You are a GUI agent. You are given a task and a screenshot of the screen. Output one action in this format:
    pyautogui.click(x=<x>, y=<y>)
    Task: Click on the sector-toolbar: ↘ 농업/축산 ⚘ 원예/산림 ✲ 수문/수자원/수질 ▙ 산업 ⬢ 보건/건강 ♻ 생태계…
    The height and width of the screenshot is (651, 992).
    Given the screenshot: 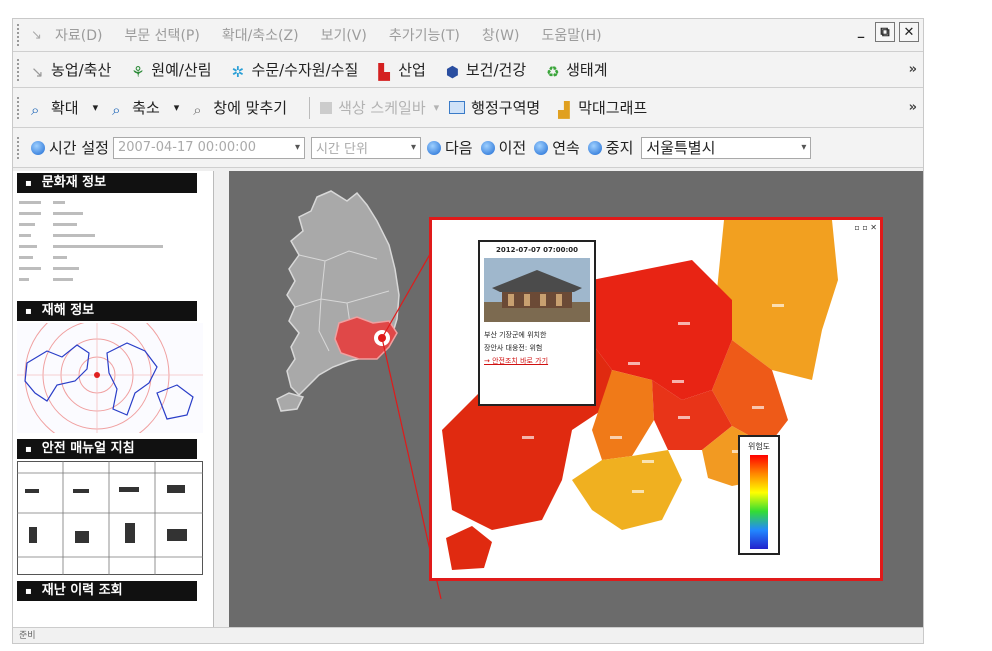 What is the action you would take?
    pyautogui.click(x=468, y=70)
    